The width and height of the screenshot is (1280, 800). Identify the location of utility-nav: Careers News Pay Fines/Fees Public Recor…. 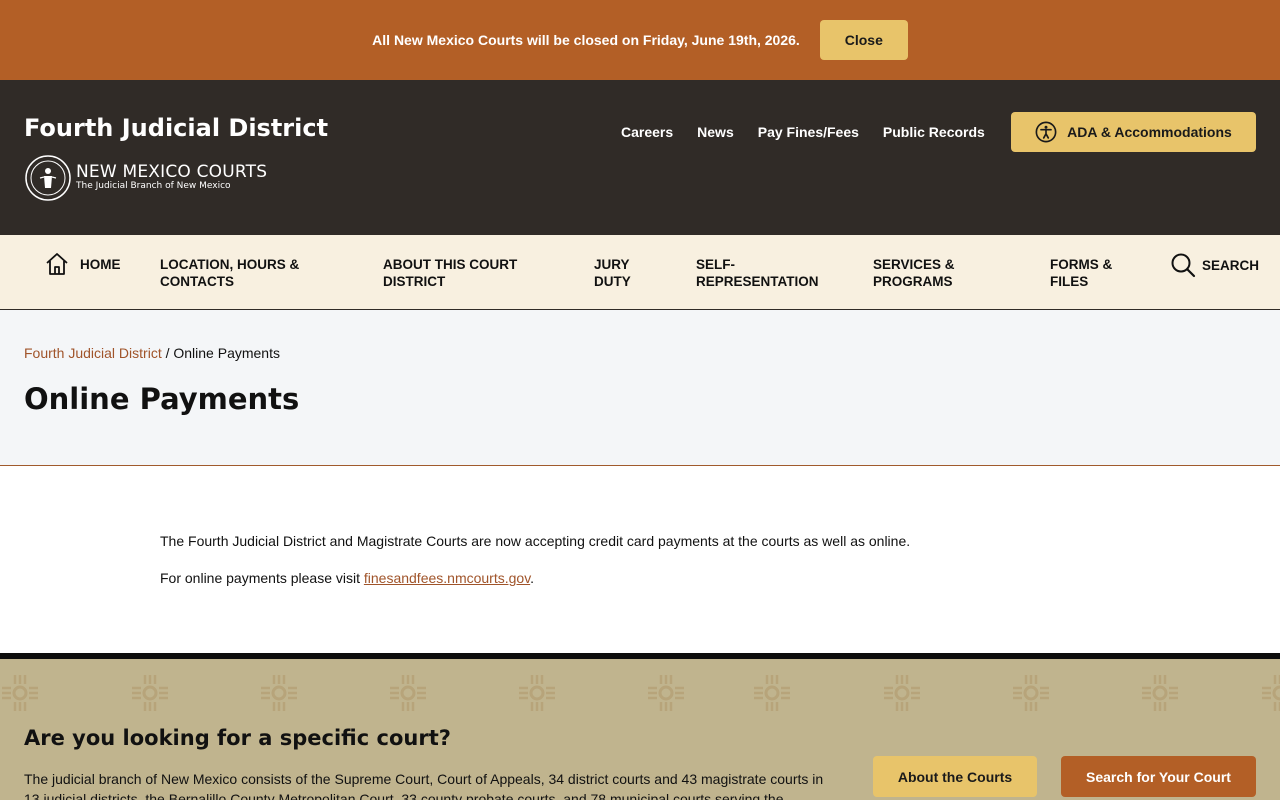
(803, 132).